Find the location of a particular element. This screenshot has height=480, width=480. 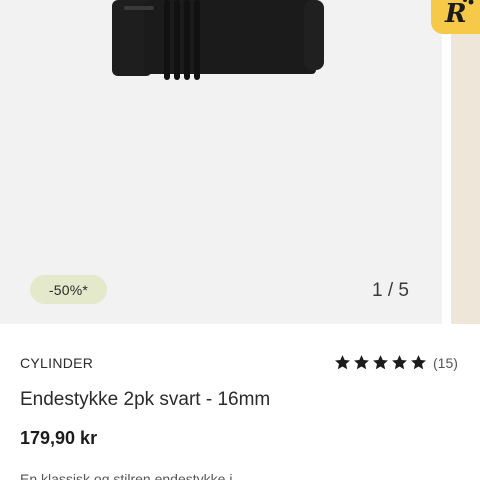

app-logo-icon: R is located at coordinates (455, 17).